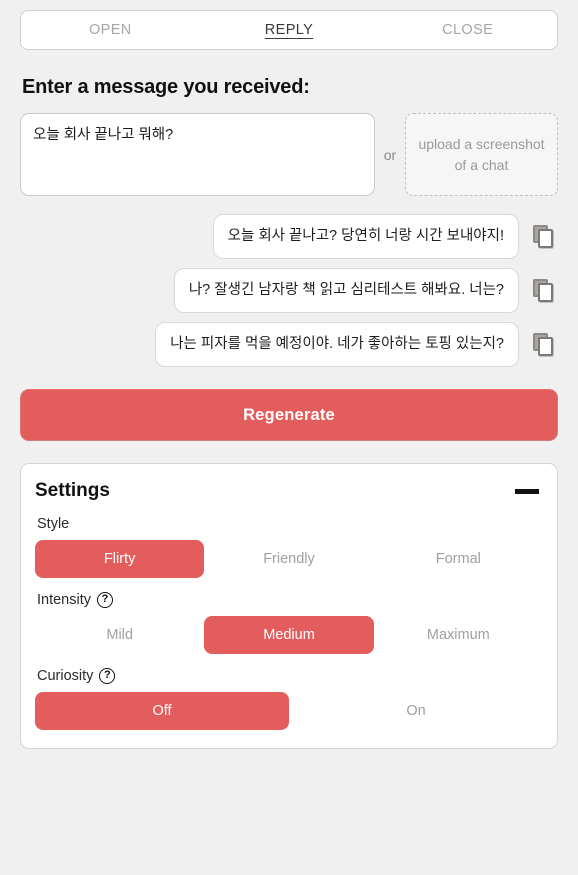 This screenshot has width=578, height=875. I want to click on setting-options-style: Flirty Friendly Formal, so click(289, 559).